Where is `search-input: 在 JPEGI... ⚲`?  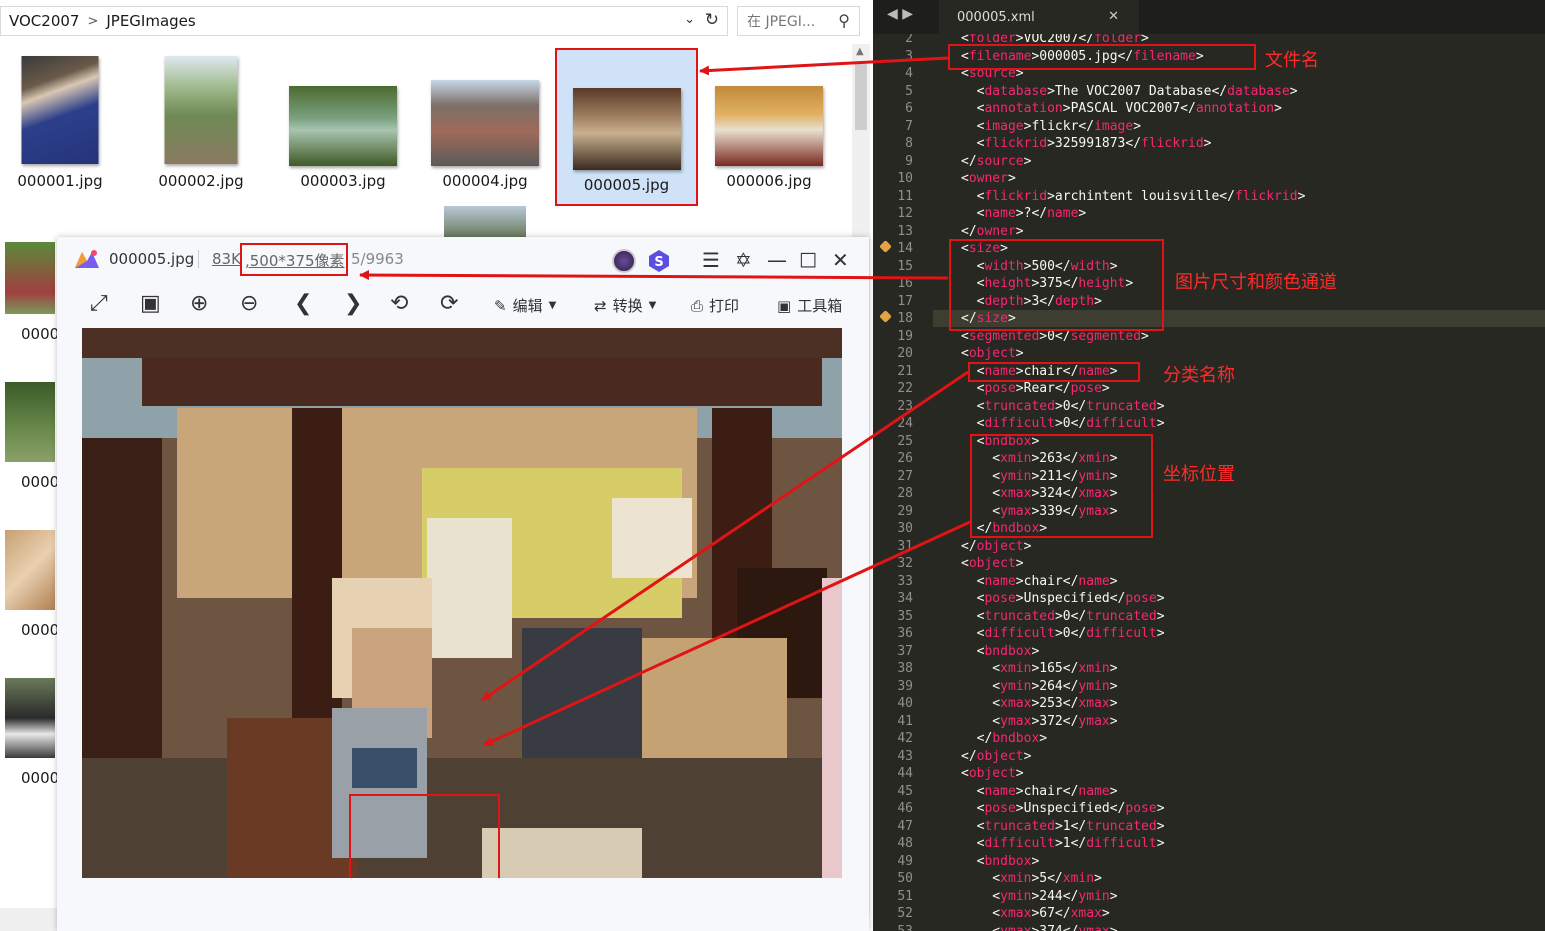 search-input: 在 JPEGI... ⚲ is located at coordinates (798, 21).